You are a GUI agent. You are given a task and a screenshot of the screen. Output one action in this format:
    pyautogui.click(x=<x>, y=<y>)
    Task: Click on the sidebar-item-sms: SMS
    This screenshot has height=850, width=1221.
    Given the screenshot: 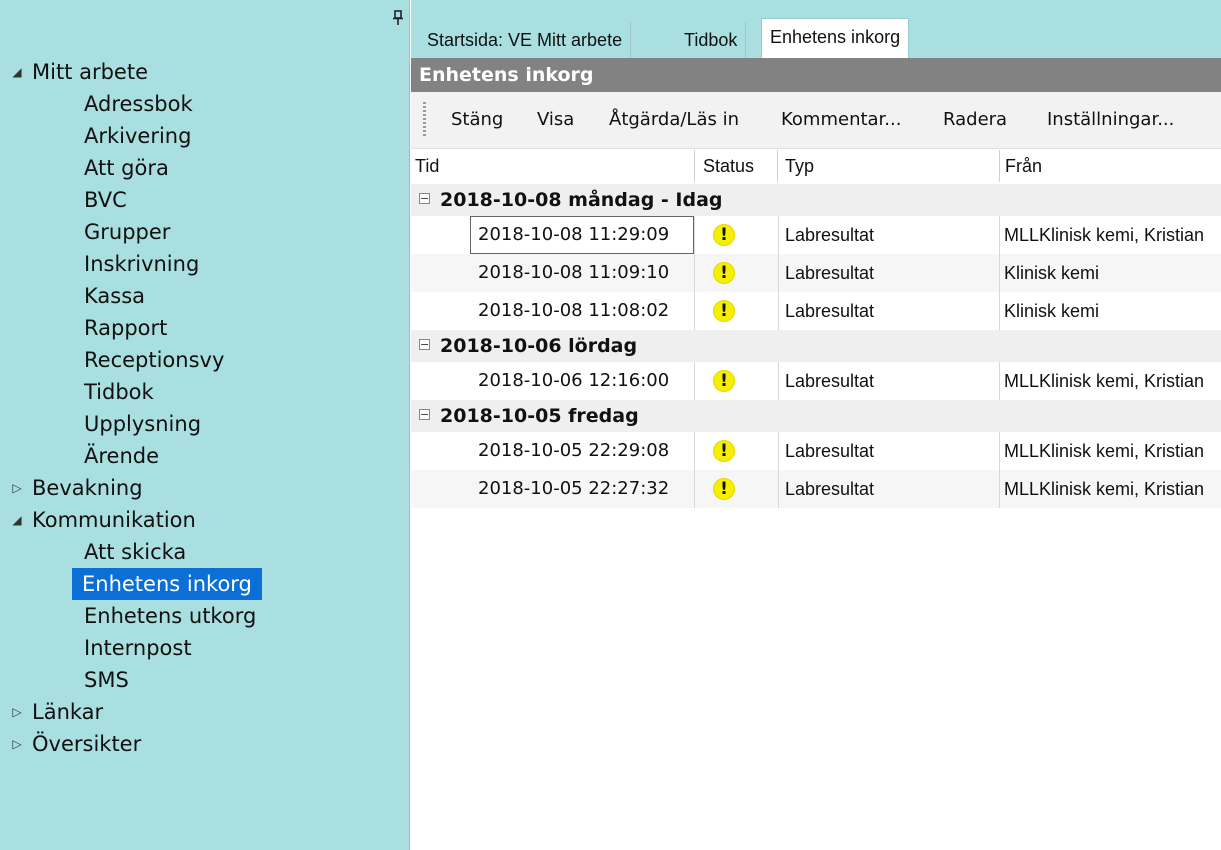 What is the action you would take?
    pyautogui.click(x=204, y=680)
    